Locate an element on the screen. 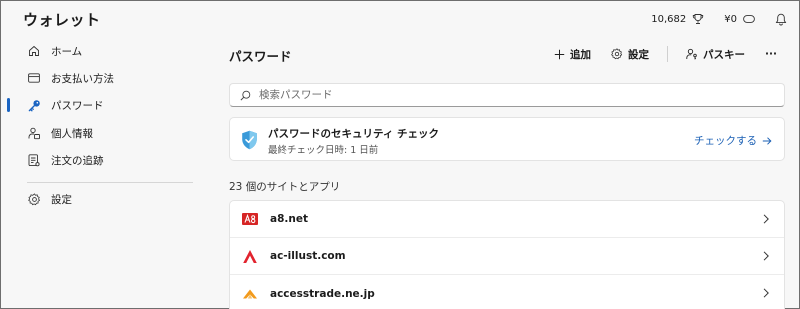 This screenshot has width=800, height=309. home-icon is located at coordinates (34, 51).